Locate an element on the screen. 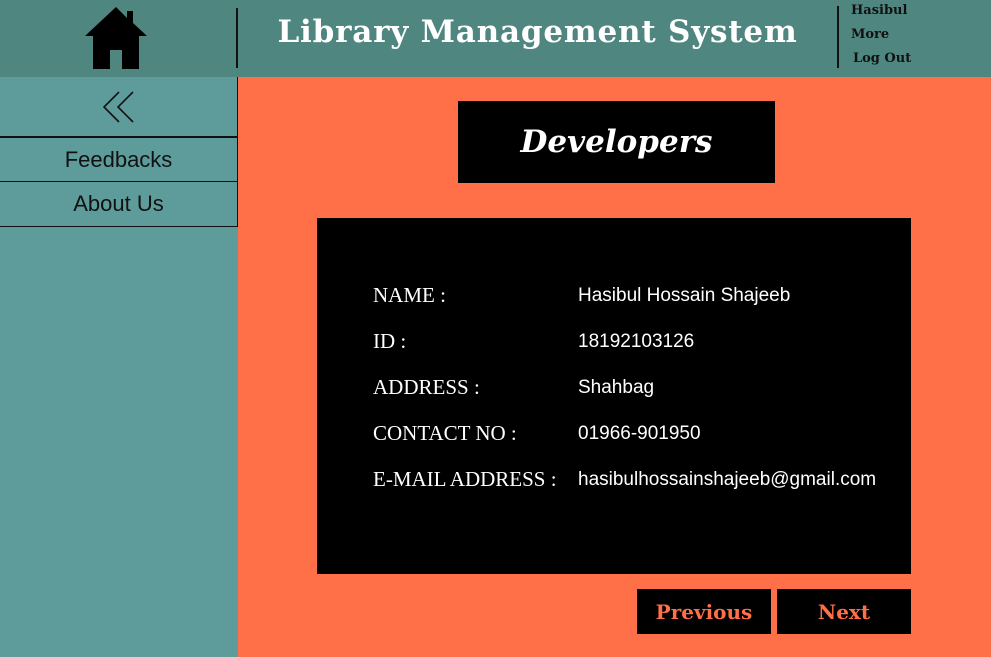 The width and height of the screenshot is (991, 657). info-label: NAME : is located at coordinates (409, 295).